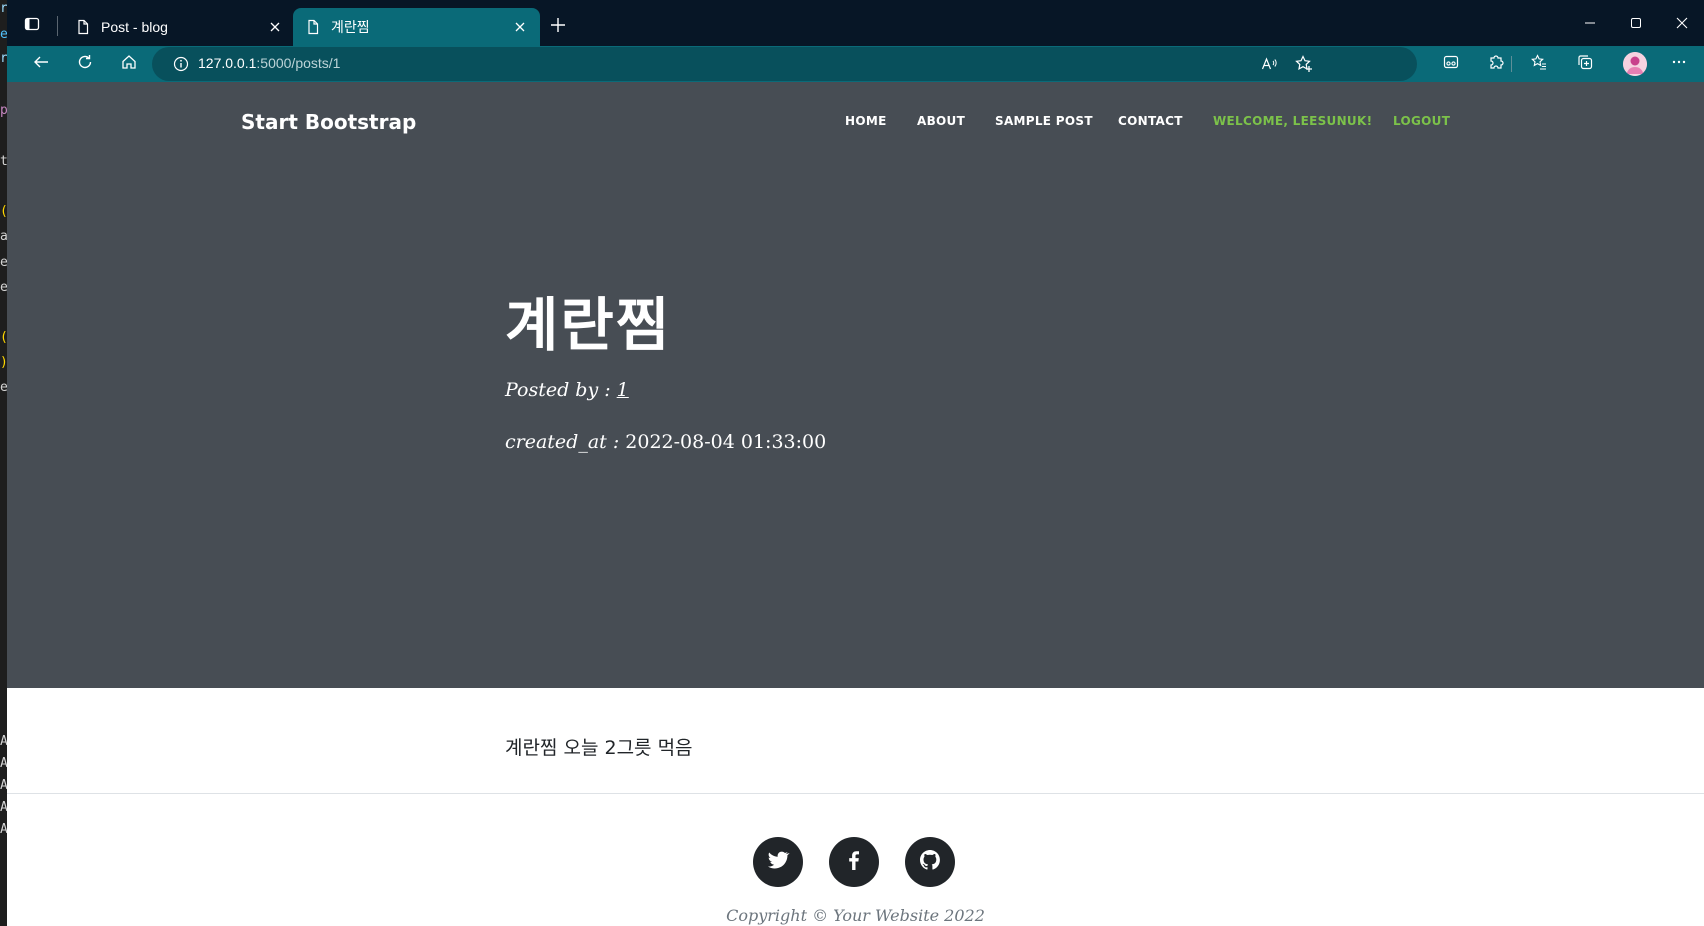  Describe the element at coordinates (561, 390) in the screenshot. I see `posted-by-label: Posted by :` at that location.